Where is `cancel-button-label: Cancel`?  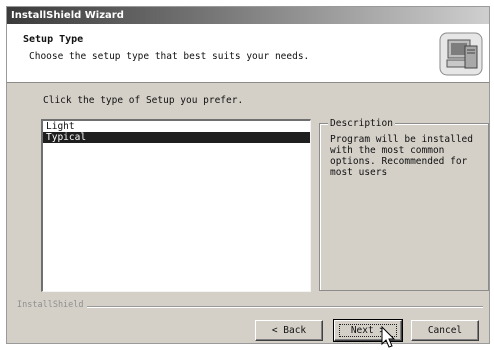
cancel-button-label: Cancel is located at coordinates (445, 330).